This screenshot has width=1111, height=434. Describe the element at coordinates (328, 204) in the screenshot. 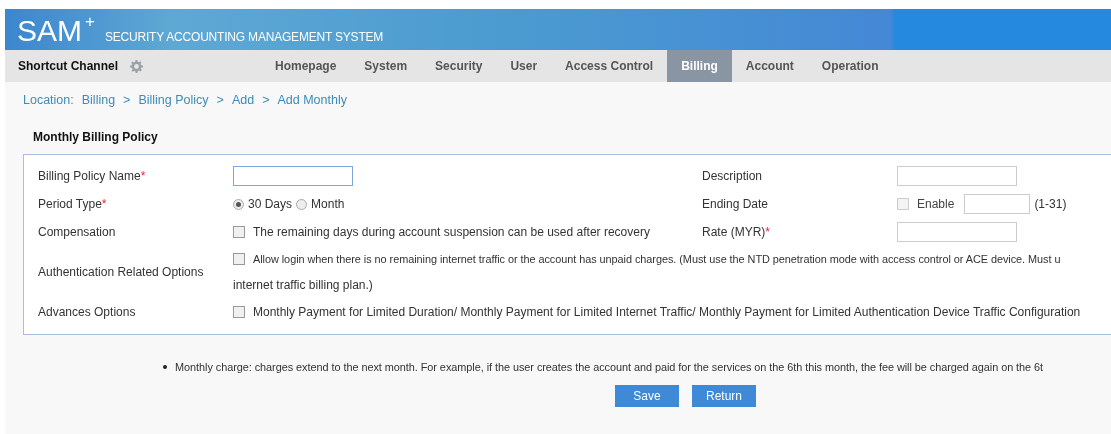

I see `radio-label: Month` at that location.